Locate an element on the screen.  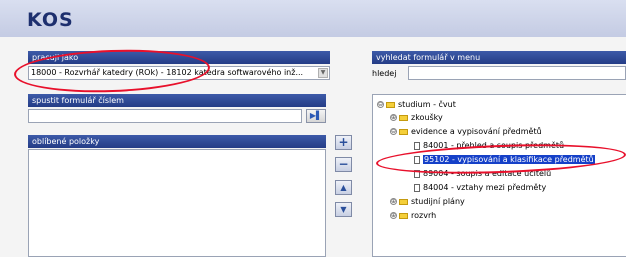
tree-node-label: rozvrh is located at coordinates (424, 215).